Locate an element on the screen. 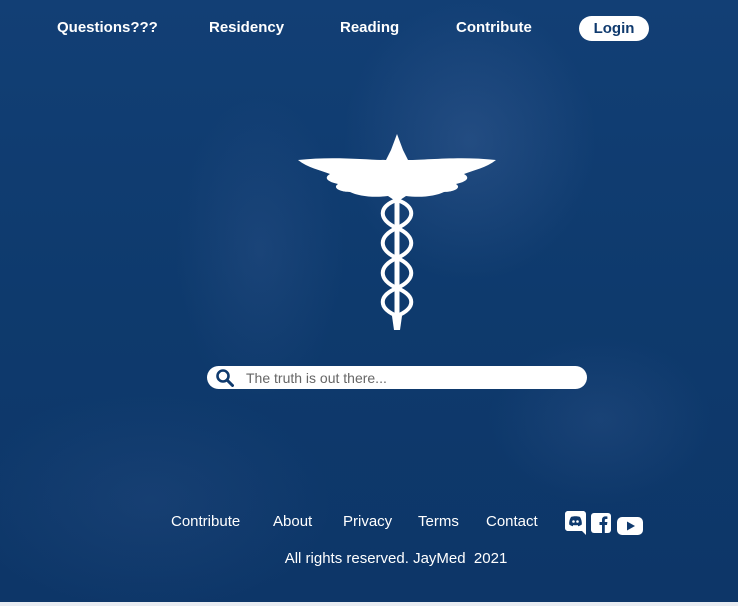 The height and width of the screenshot is (606, 738). youtube-icon is located at coordinates (630, 526).